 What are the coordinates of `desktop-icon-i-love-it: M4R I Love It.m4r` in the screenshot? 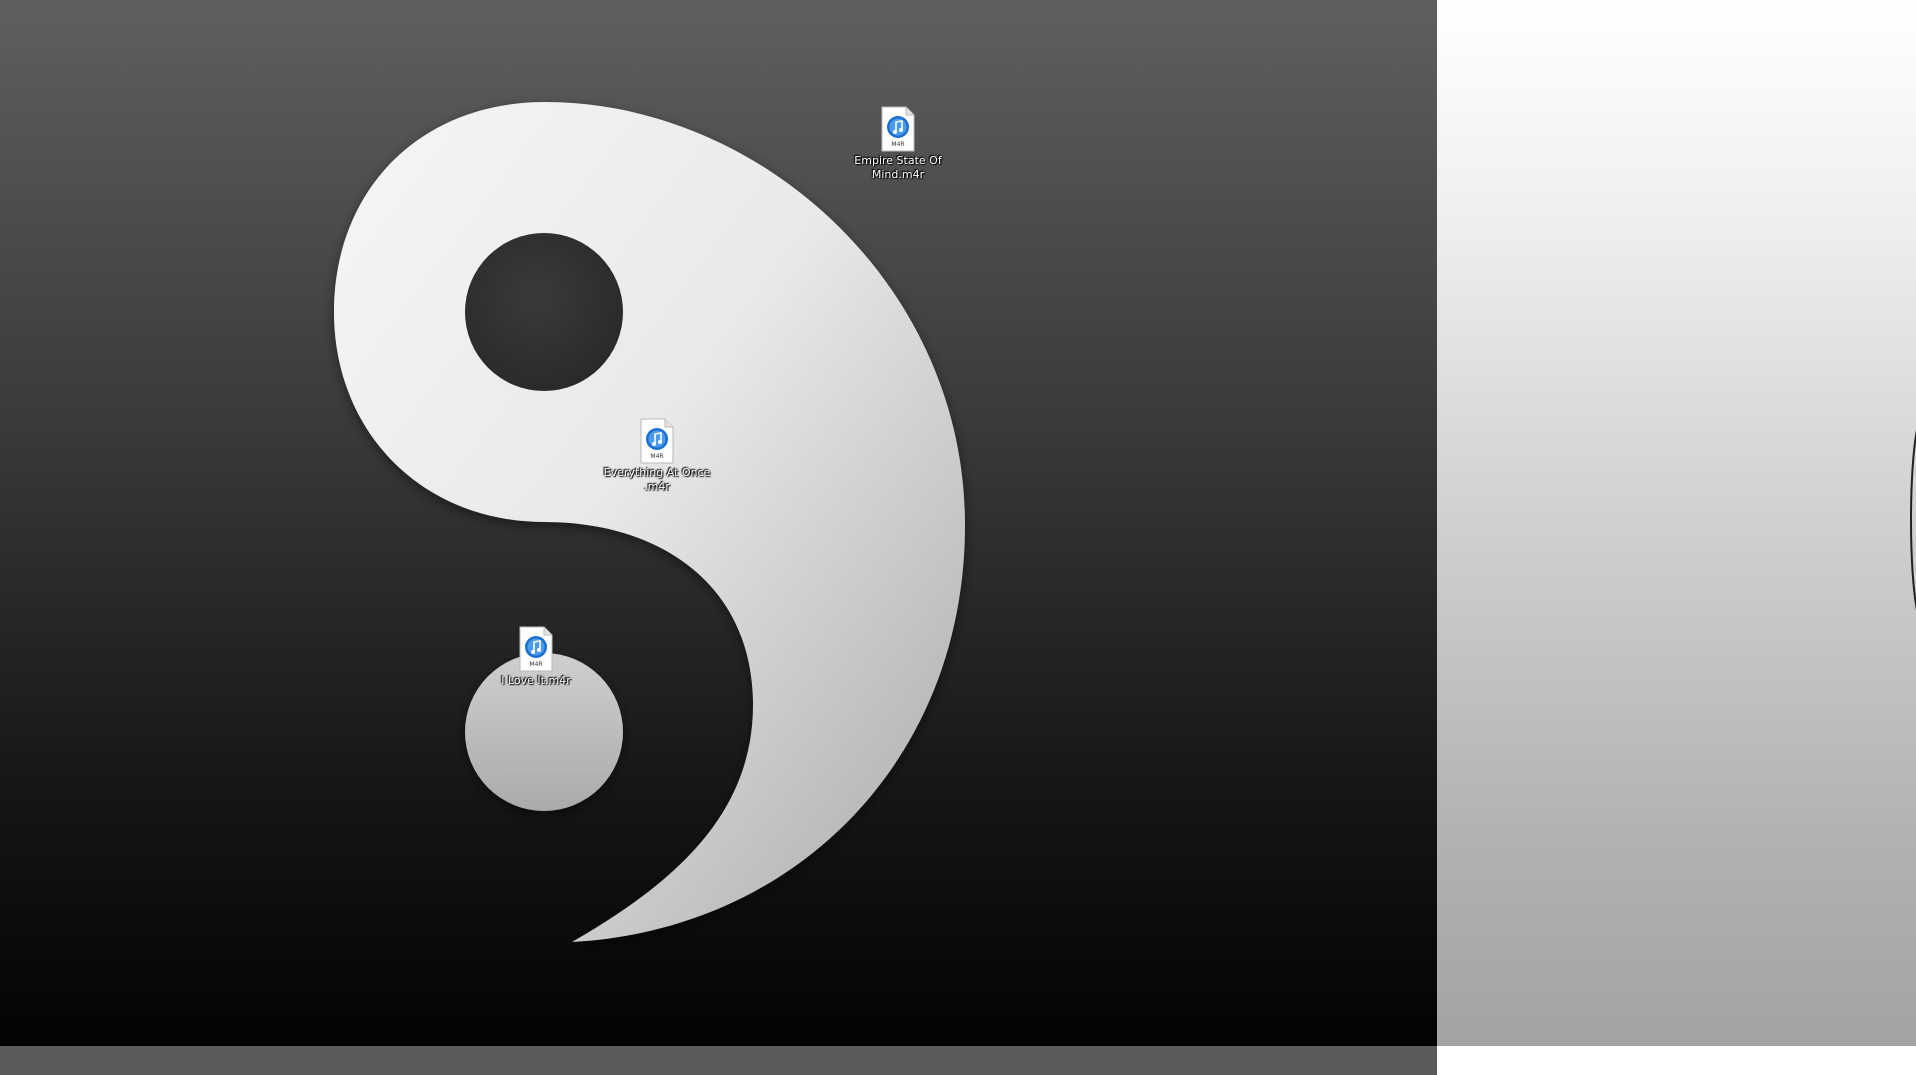 It's located at (536, 657).